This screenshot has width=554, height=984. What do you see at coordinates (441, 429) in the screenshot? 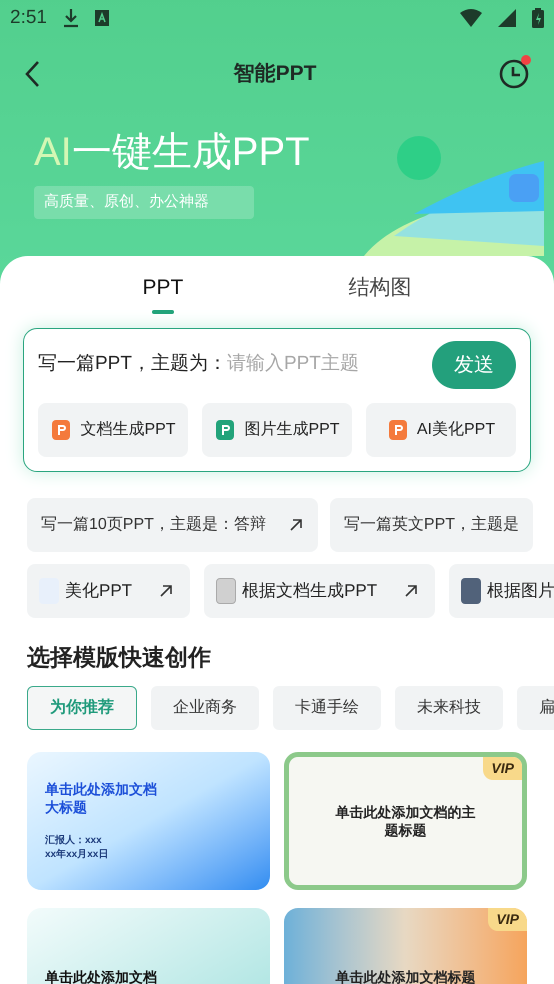
I see `tool-button: AI美化PPT` at bounding box center [441, 429].